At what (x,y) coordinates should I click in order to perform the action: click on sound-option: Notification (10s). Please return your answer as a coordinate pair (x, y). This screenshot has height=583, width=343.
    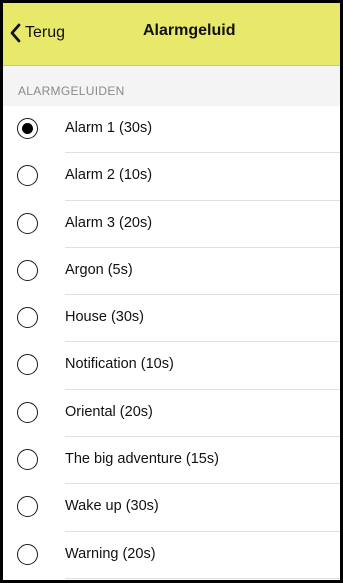
    Looking at the image, I should click on (171, 366).